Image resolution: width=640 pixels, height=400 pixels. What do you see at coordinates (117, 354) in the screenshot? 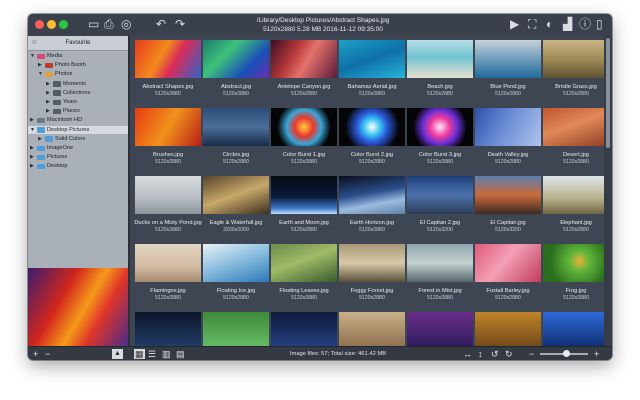
I see `eject-icon: ▲` at bounding box center [117, 354].